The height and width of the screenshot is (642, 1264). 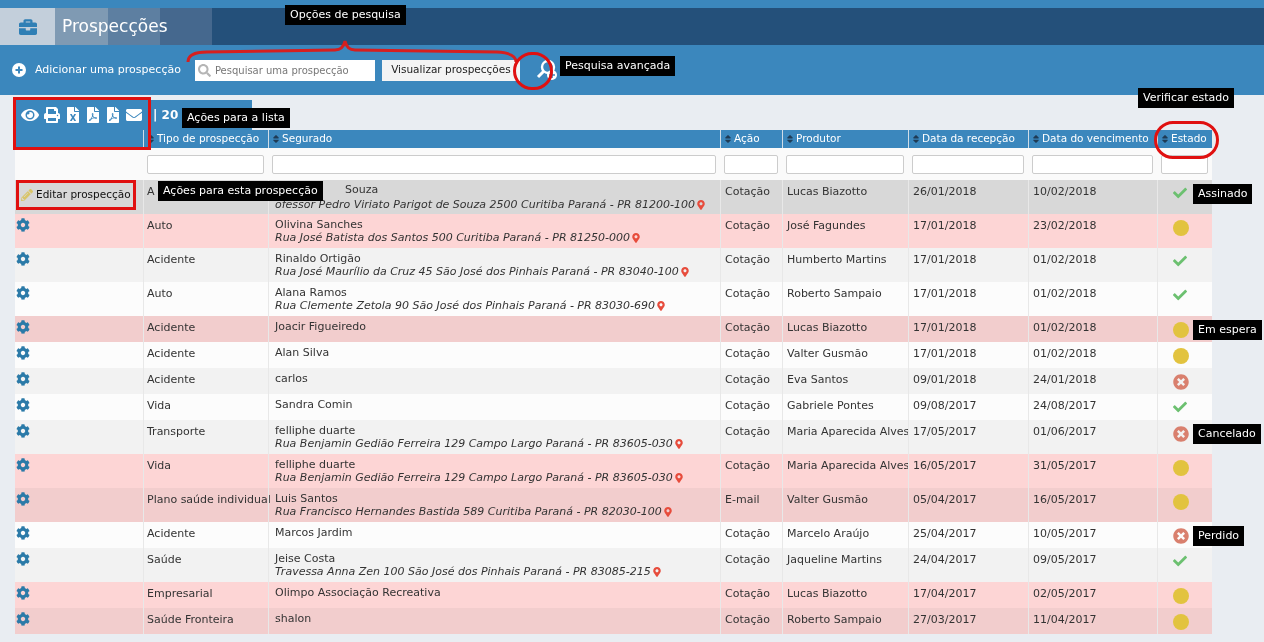 What do you see at coordinates (1065, 619) in the screenshot?
I see `table-cell: 11/04/2017` at bounding box center [1065, 619].